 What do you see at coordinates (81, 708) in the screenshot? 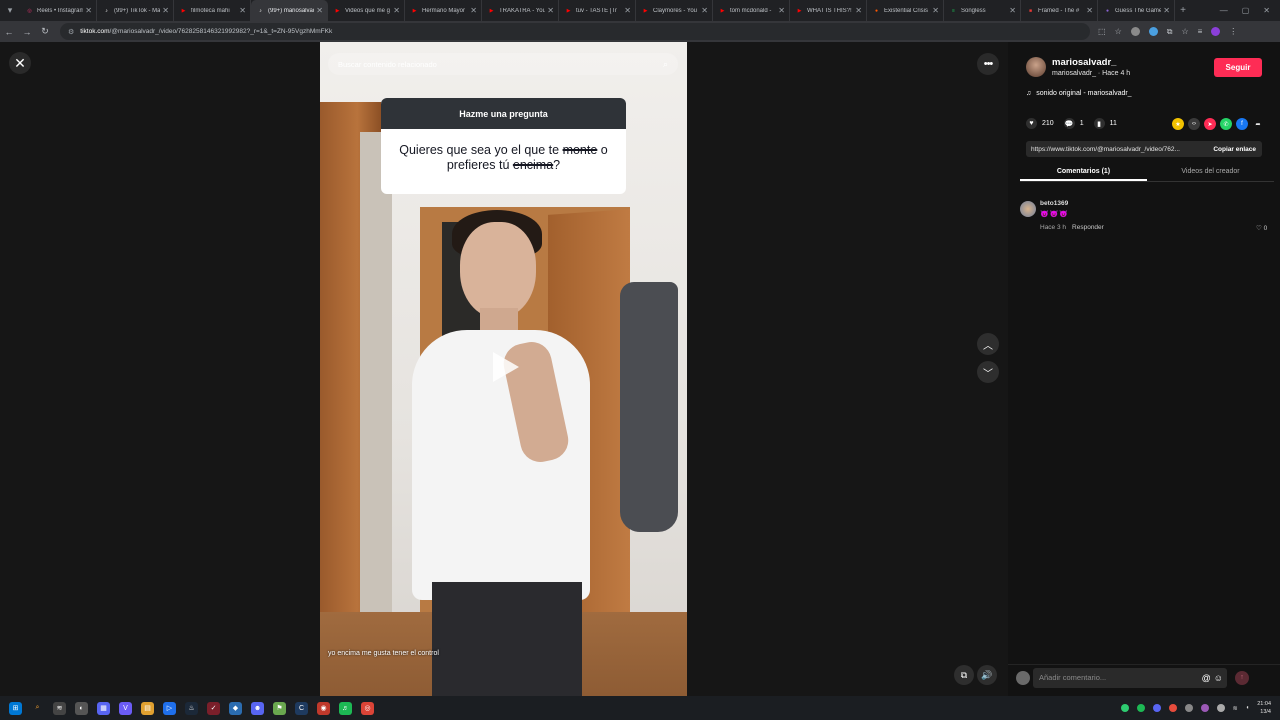
I see `app-icon: ◐` at bounding box center [81, 708].